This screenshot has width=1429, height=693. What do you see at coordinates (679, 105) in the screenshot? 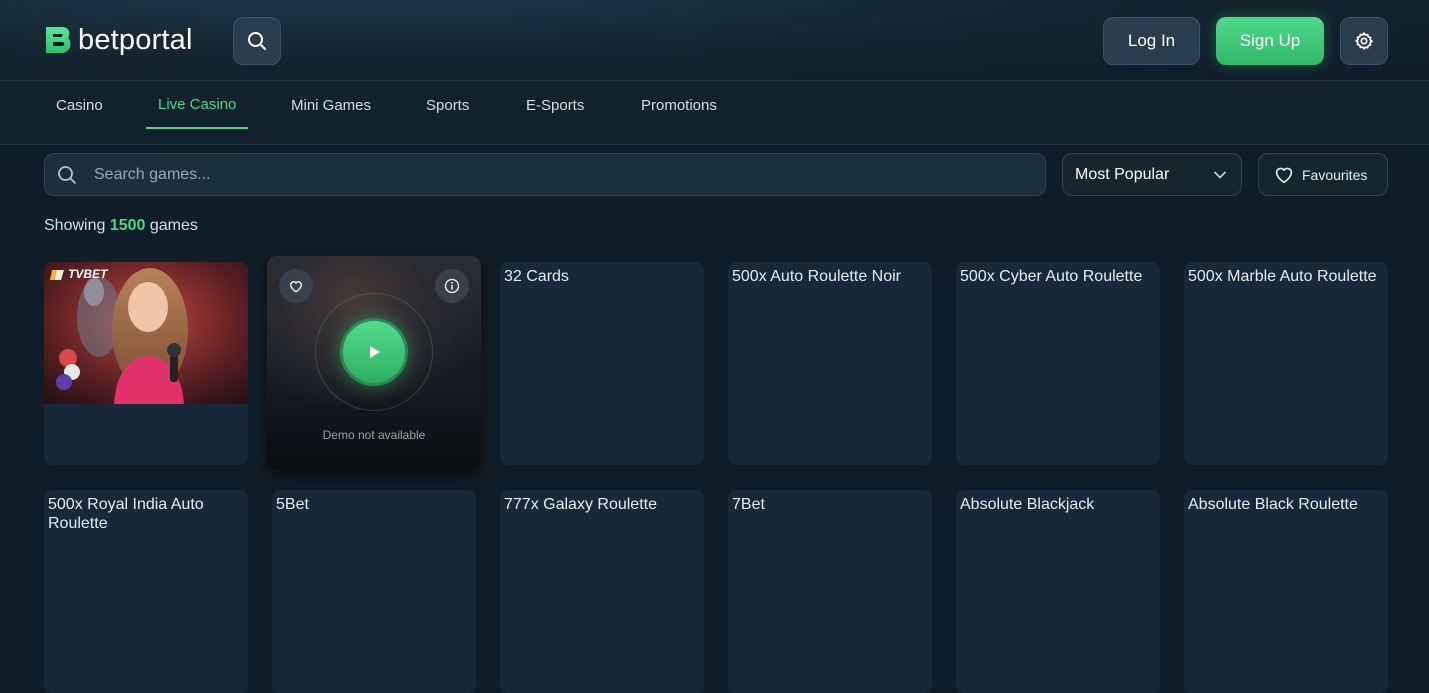
I see `tab-promotions: Promotions` at bounding box center [679, 105].